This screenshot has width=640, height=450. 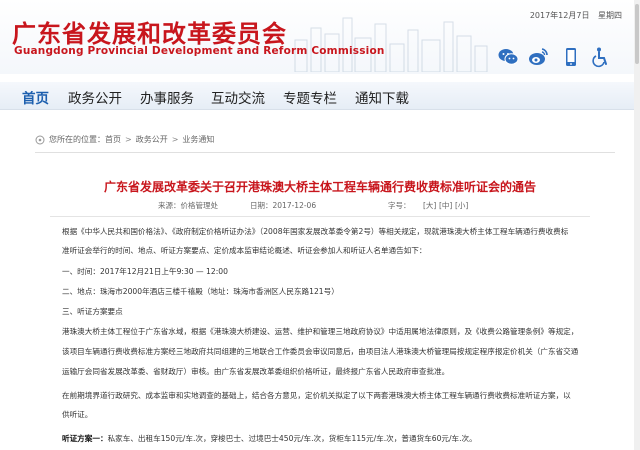 I want to click on breadcrumb-home: 首页, so click(x=113, y=139).